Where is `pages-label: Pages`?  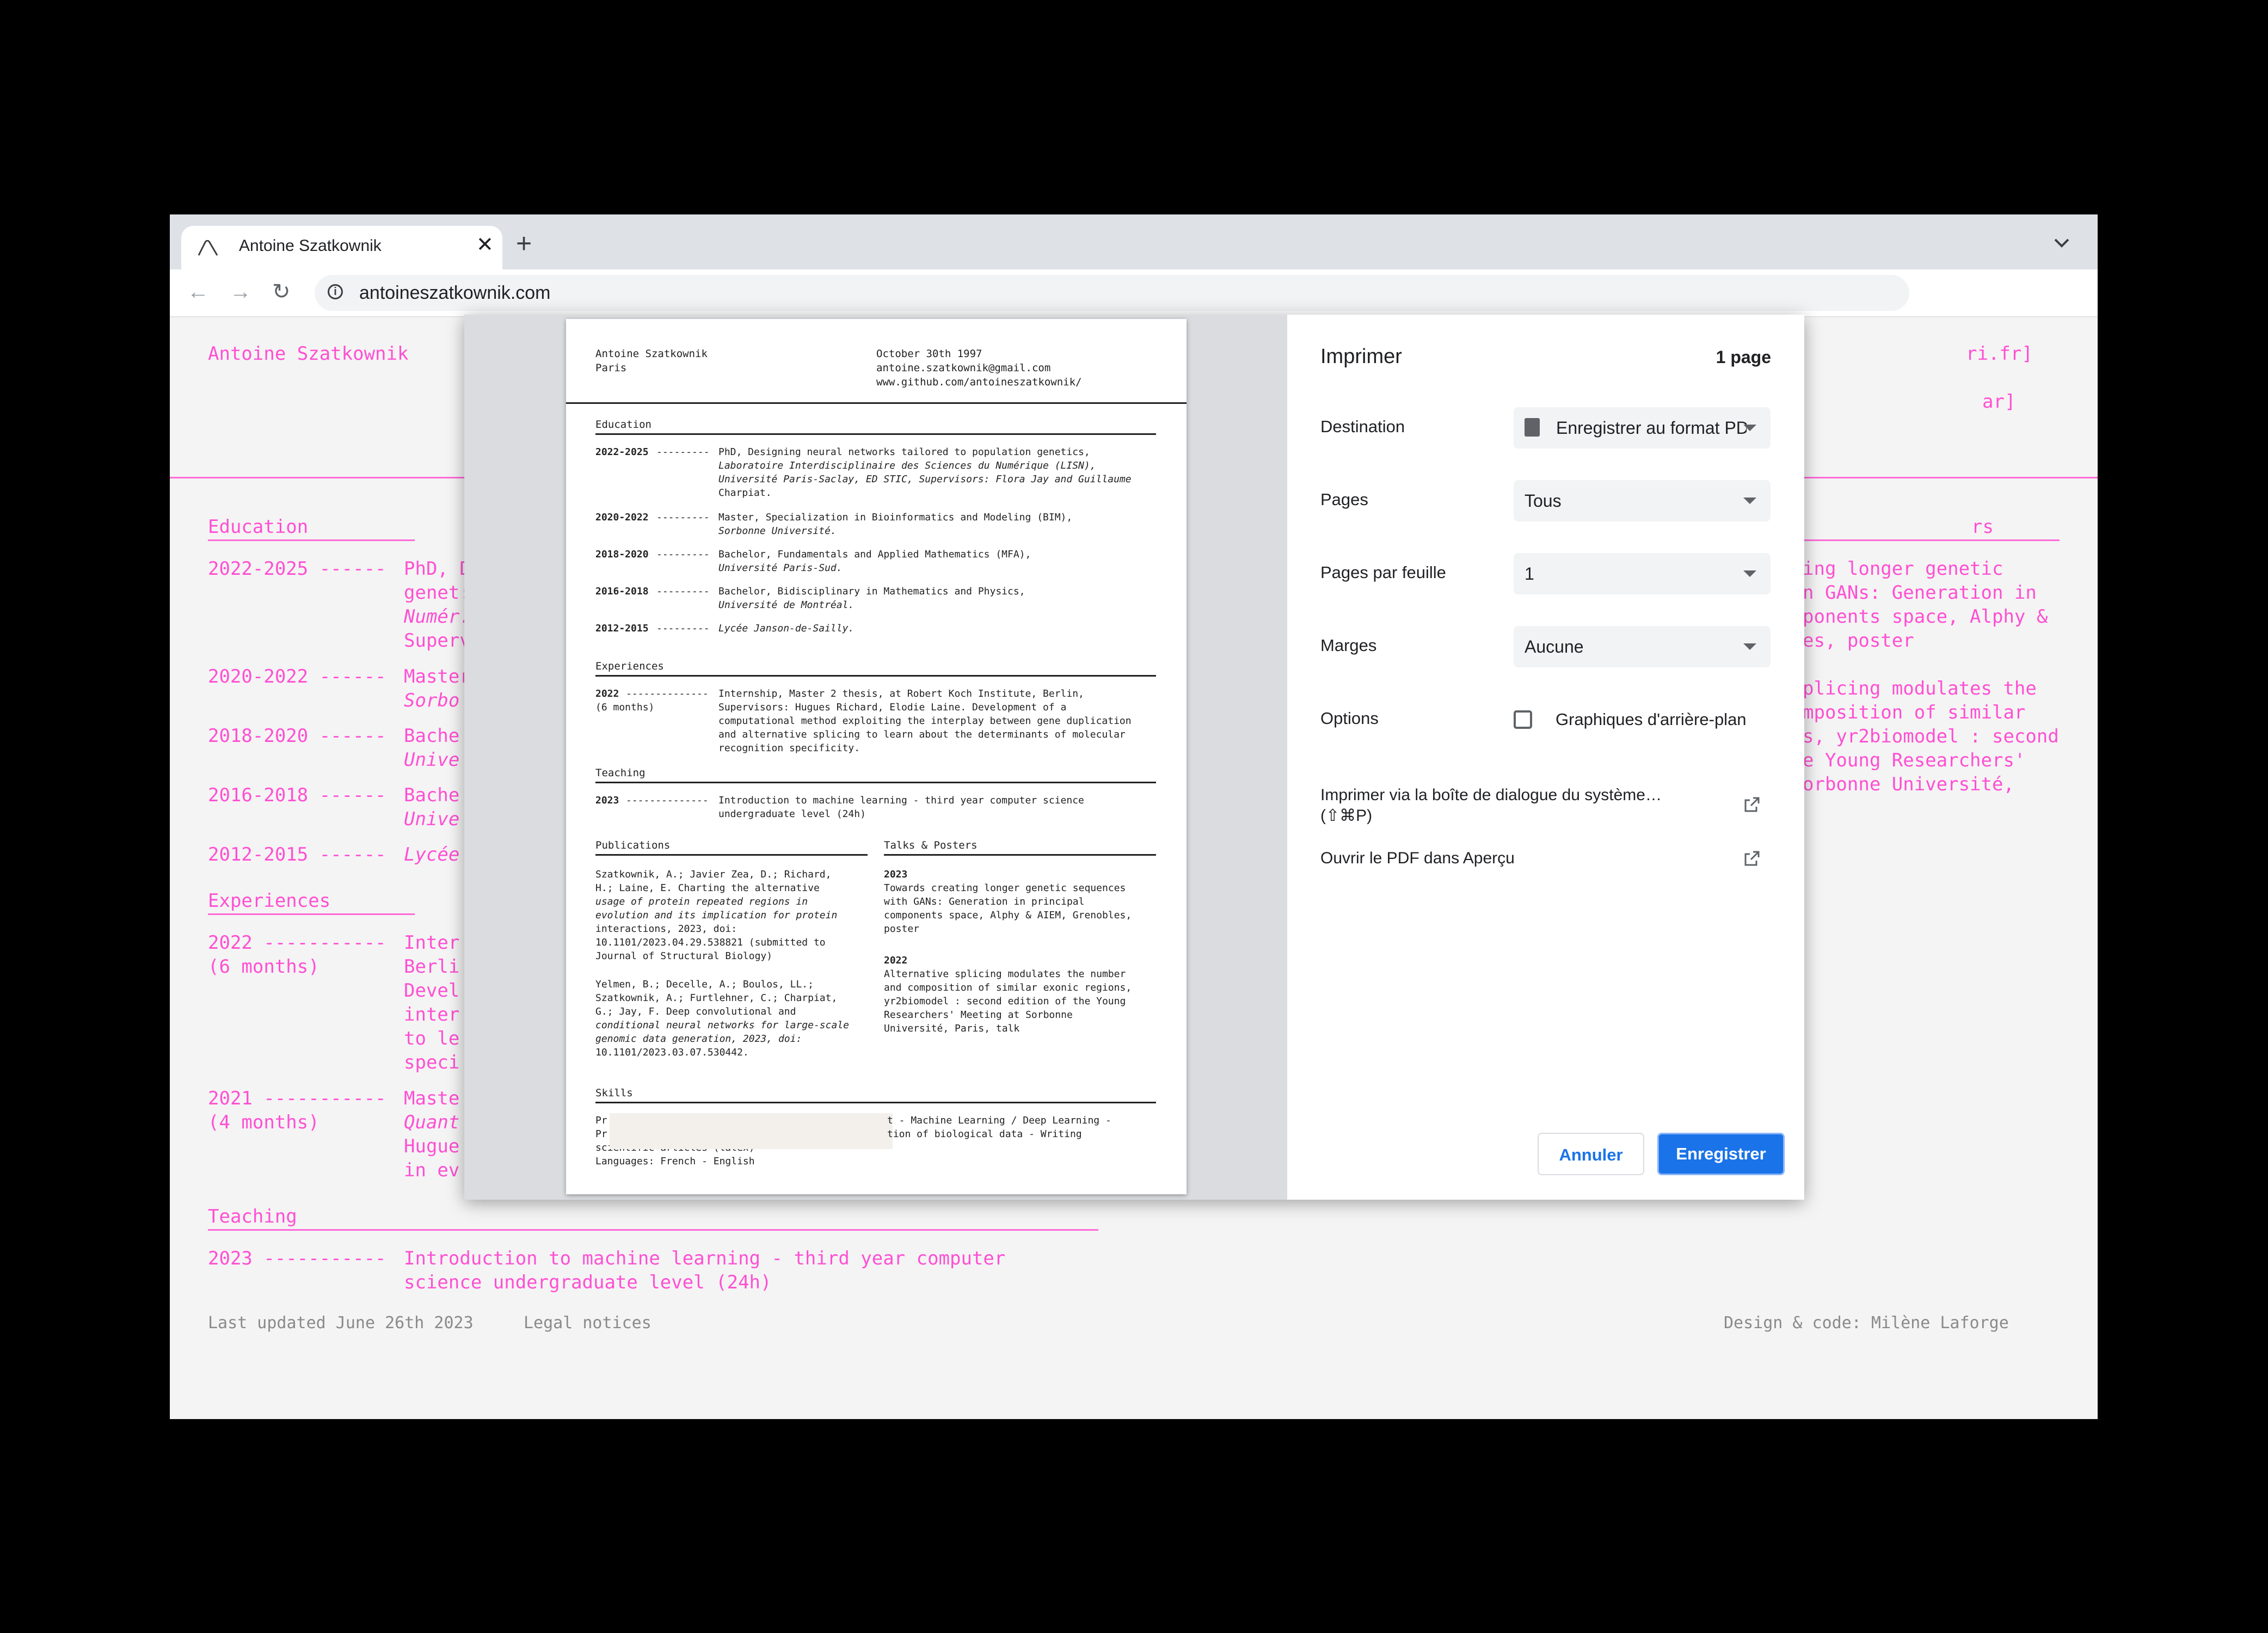 pages-label: Pages is located at coordinates (1344, 499).